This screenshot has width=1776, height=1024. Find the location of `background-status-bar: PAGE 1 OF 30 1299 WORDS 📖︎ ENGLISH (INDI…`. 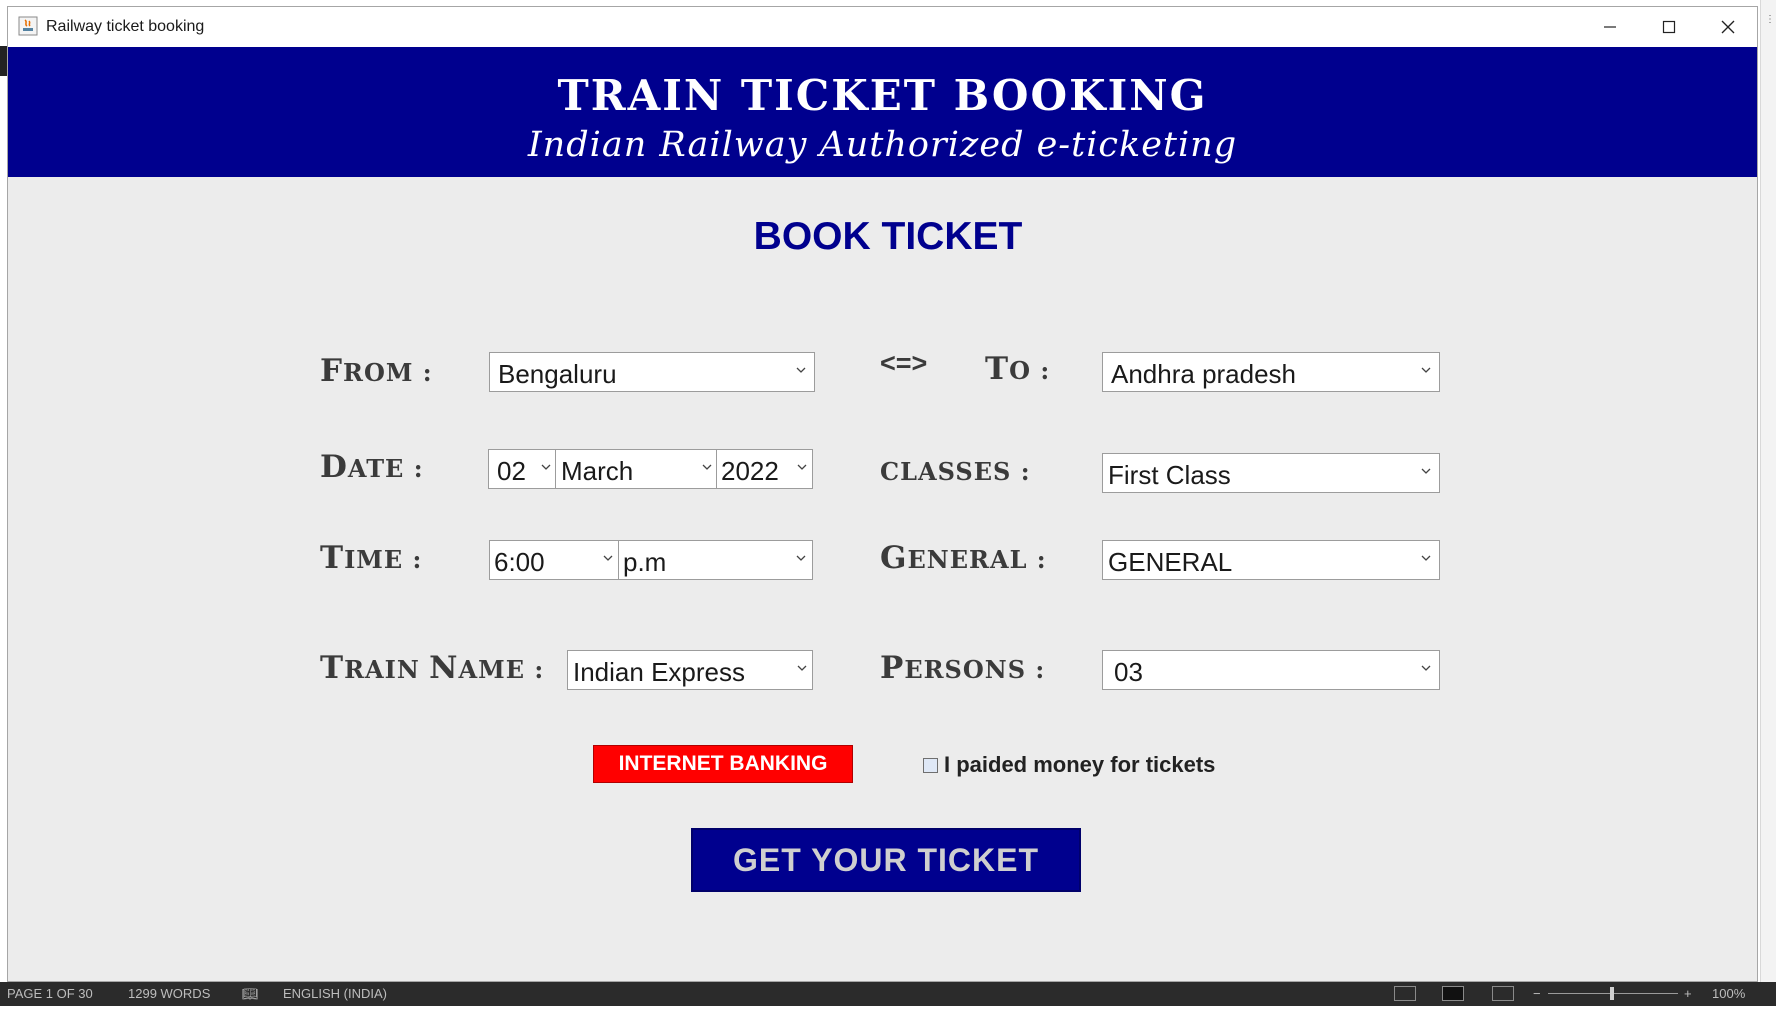

background-status-bar: PAGE 1 OF 30 1299 WORDS 📖︎ ENGLISH (INDI… is located at coordinates (888, 994).